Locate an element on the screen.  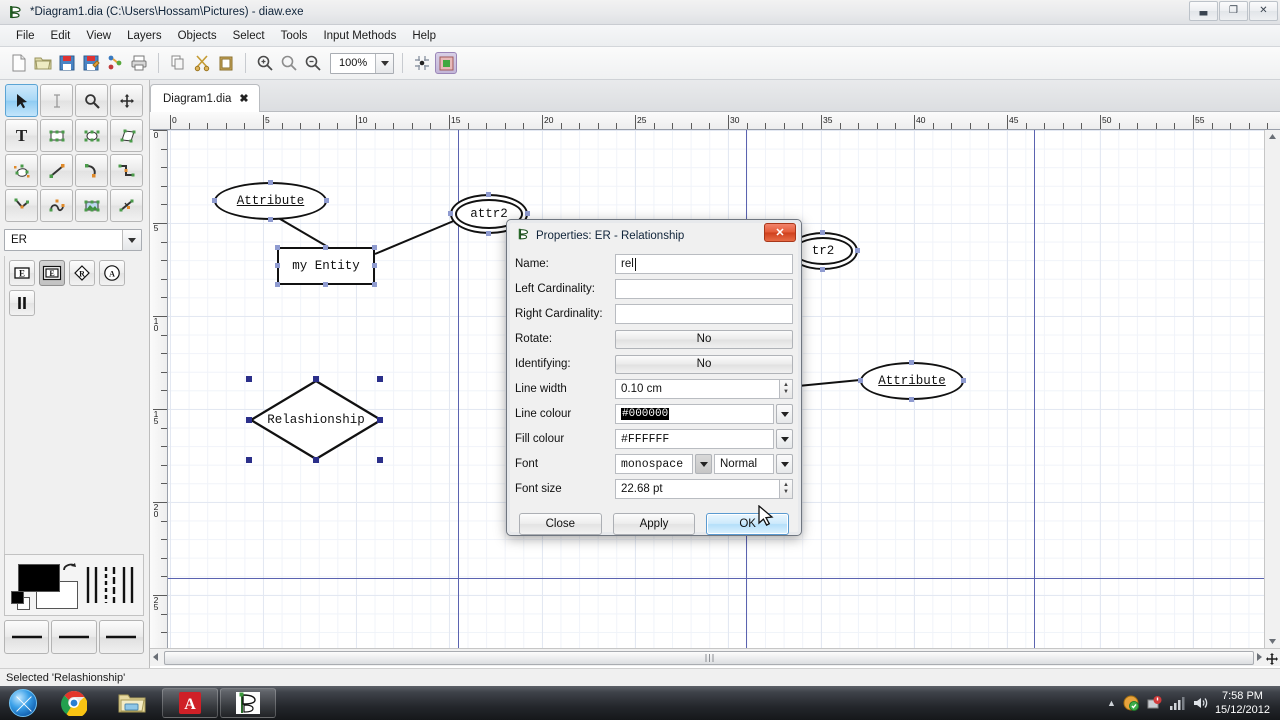
save-as-icon is located at coordinates (91, 63).